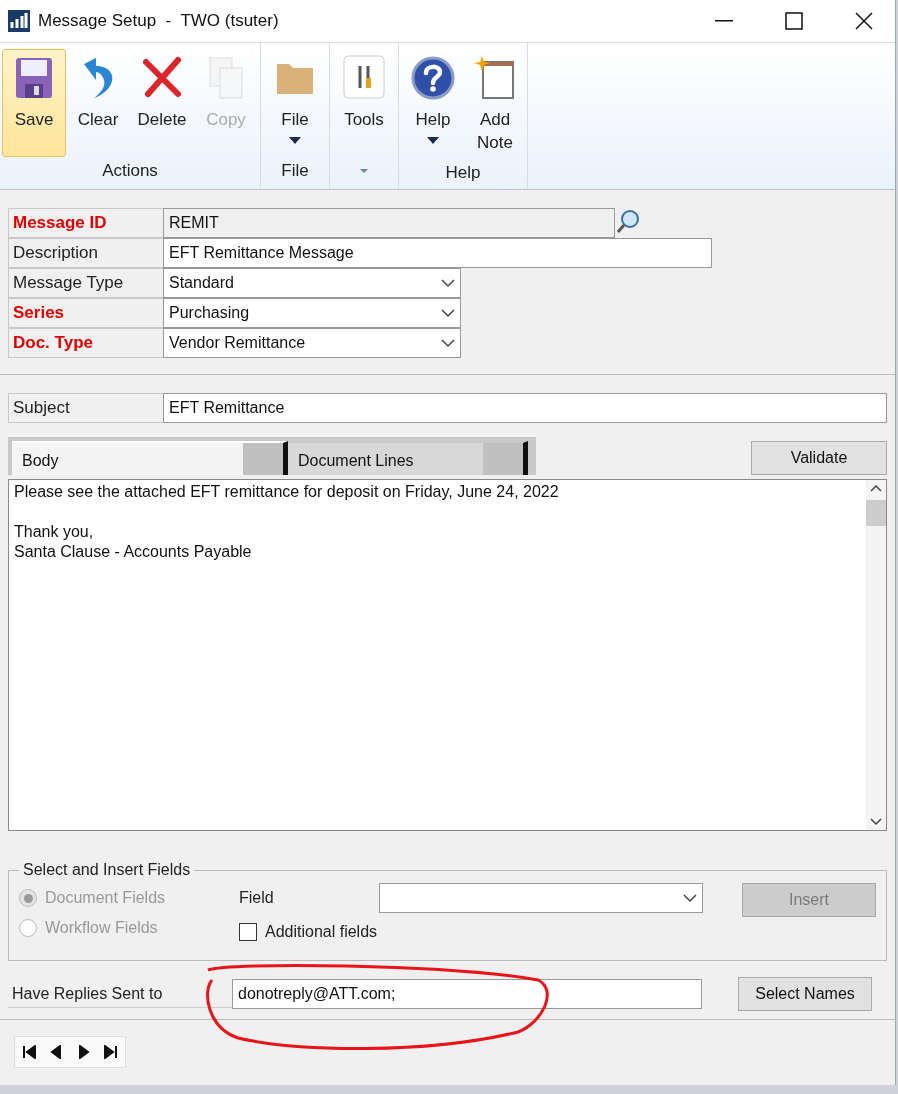 The height and width of the screenshot is (1094, 898). What do you see at coordinates (364, 103) in the screenshot?
I see `ribbon-button: Tools` at bounding box center [364, 103].